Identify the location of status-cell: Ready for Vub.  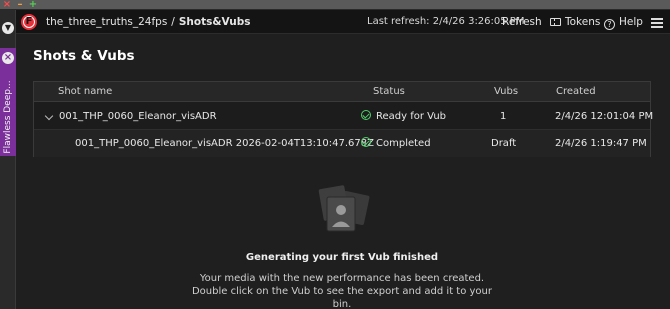
(403, 116).